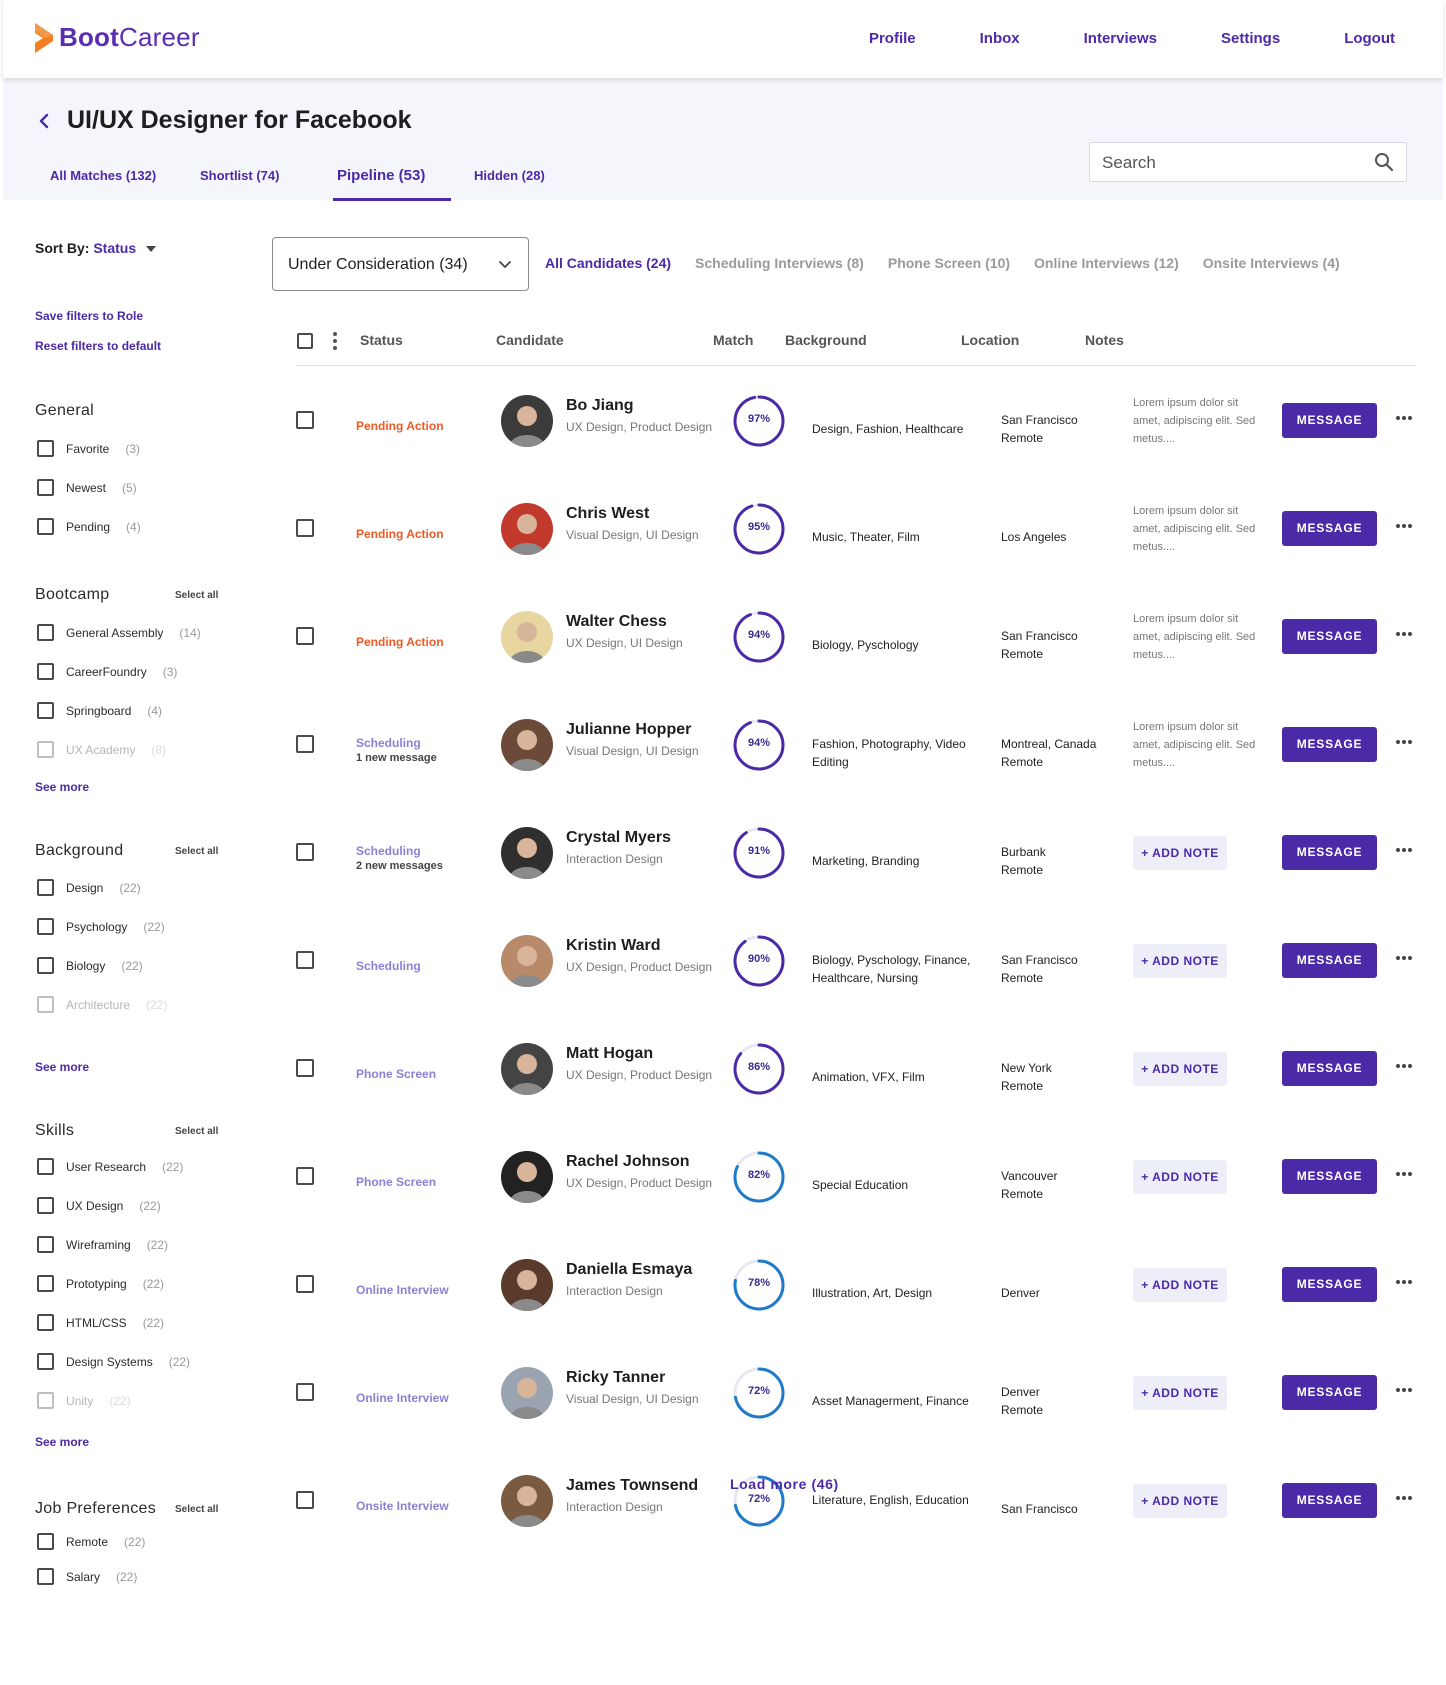  I want to click on candidate-name: Bo Jiang, so click(600, 406).